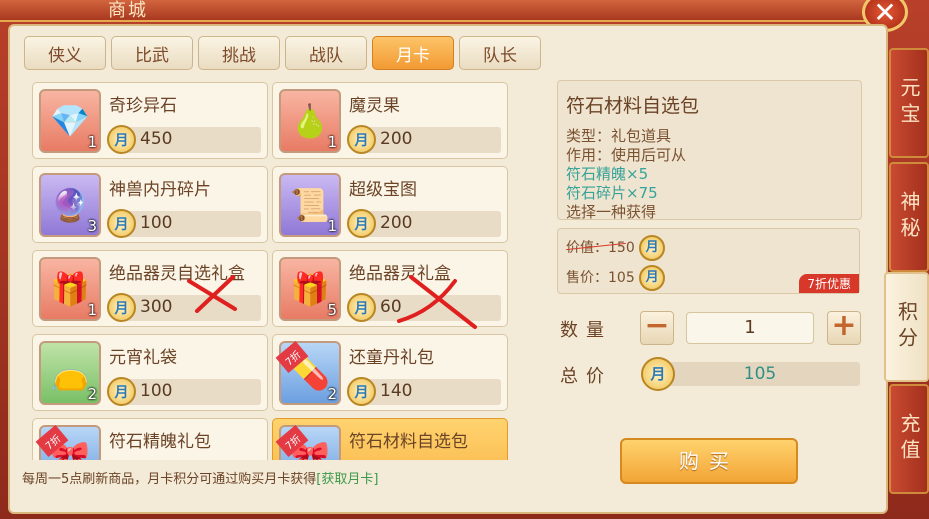  What do you see at coordinates (282, 53) in the screenshot?
I see `category-tabs: 侠义 比武 挑战 战队 月卡 队长` at bounding box center [282, 53].